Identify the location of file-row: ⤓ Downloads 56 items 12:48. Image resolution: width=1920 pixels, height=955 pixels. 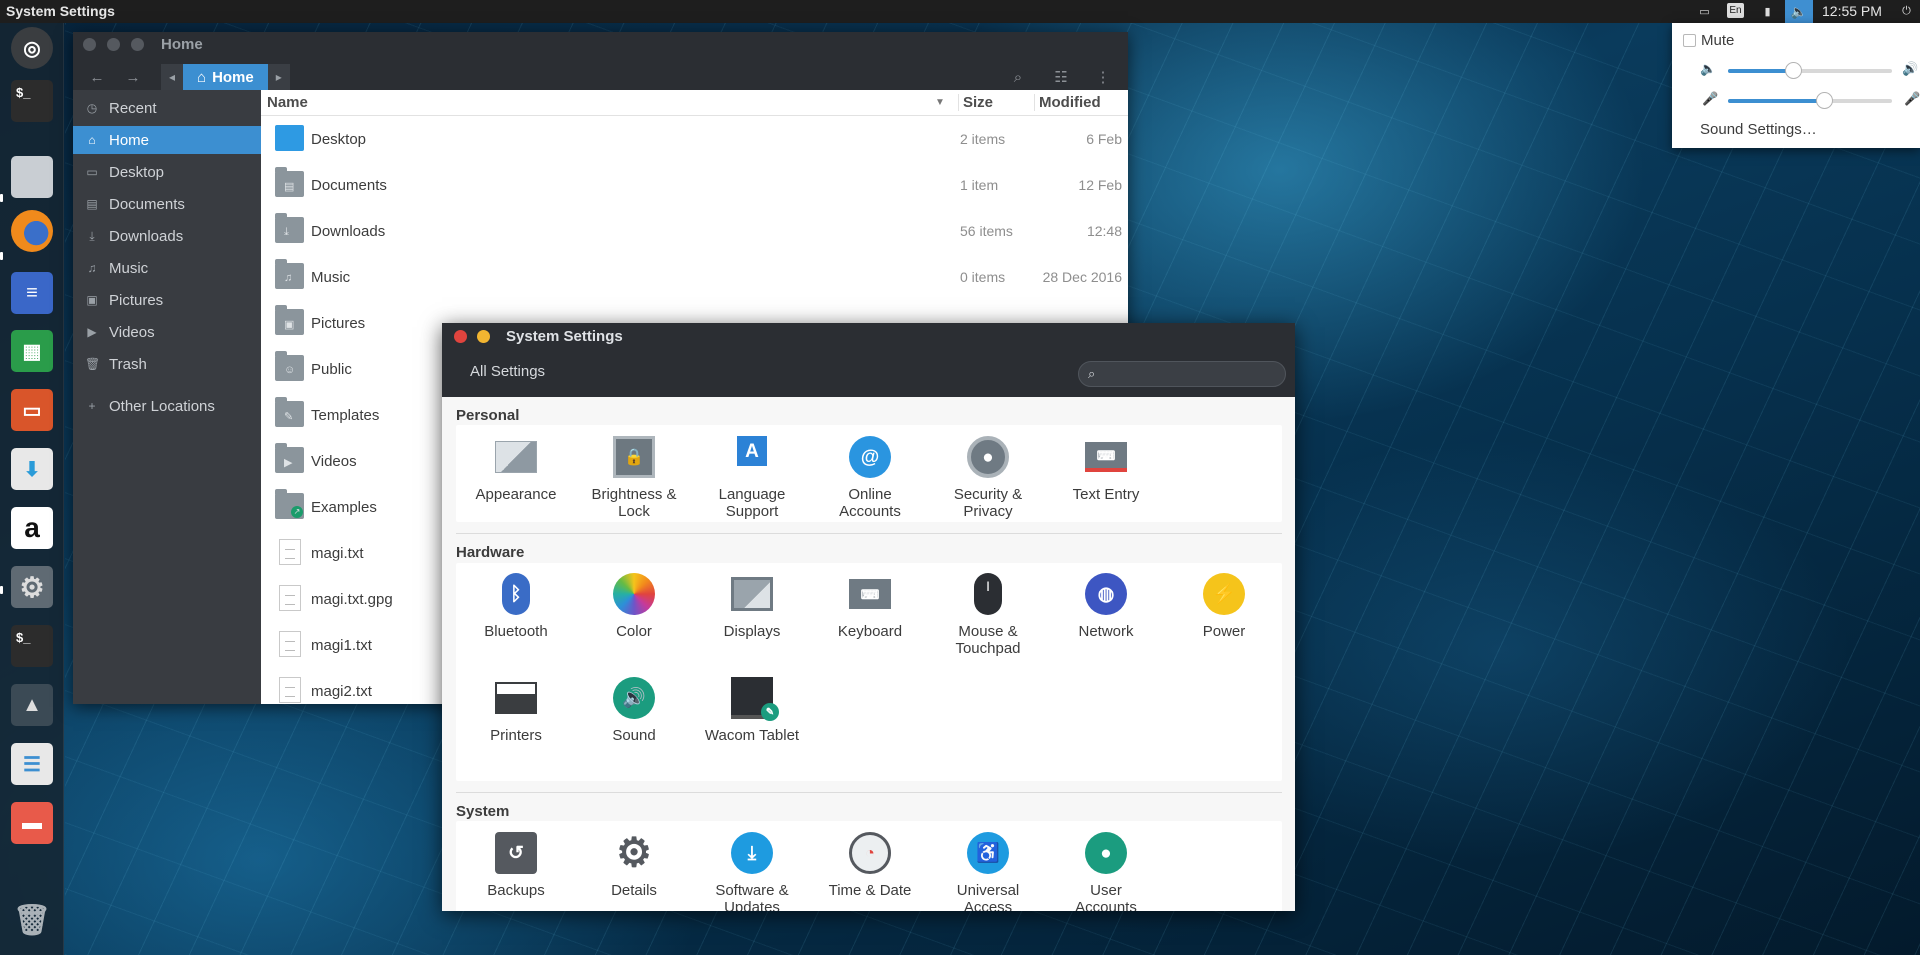
(694, 231).